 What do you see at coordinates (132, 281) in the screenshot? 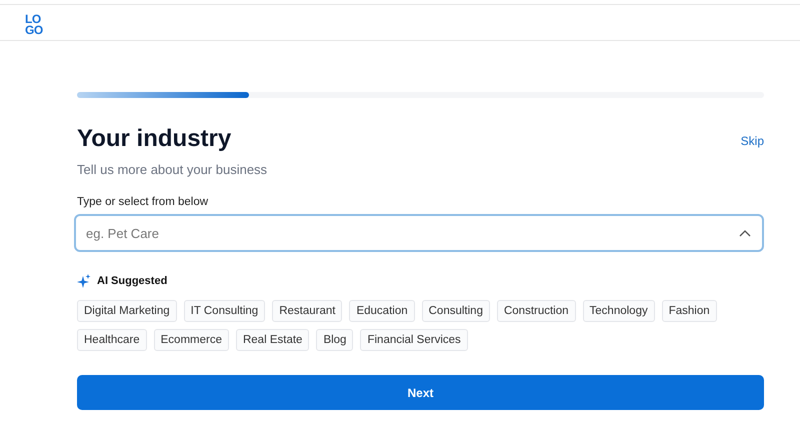
I see `section-heading: AI Suggested` at bounding box center [132, 281].